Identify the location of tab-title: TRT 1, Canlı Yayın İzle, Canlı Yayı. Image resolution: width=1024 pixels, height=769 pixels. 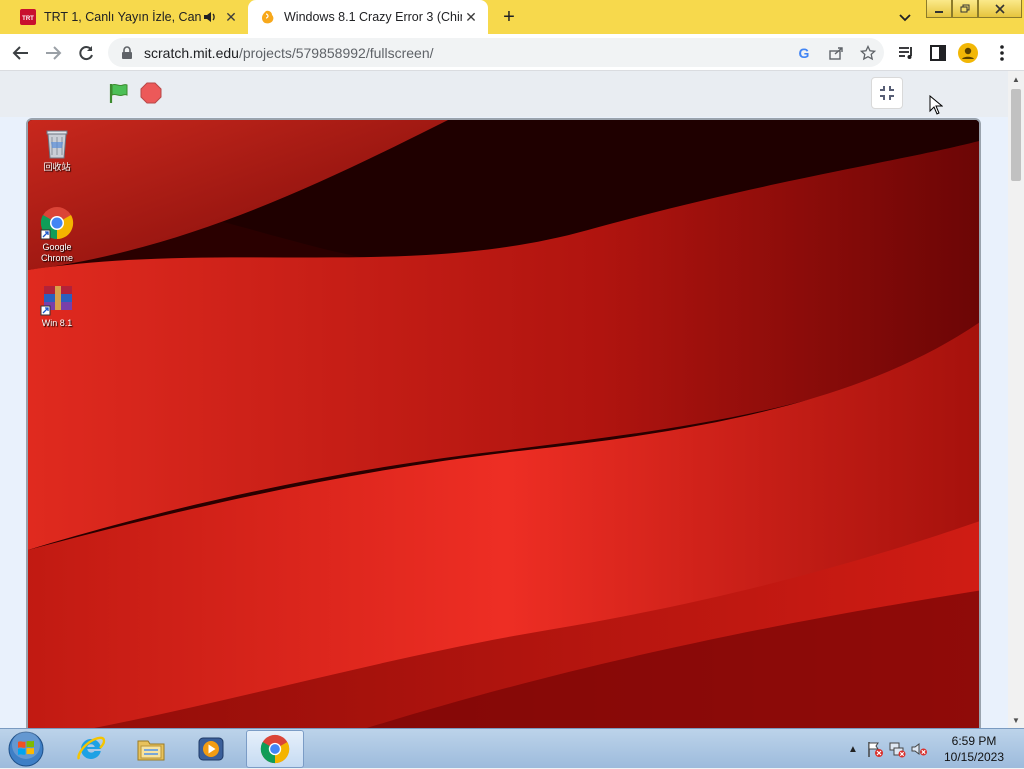
(123, 17).